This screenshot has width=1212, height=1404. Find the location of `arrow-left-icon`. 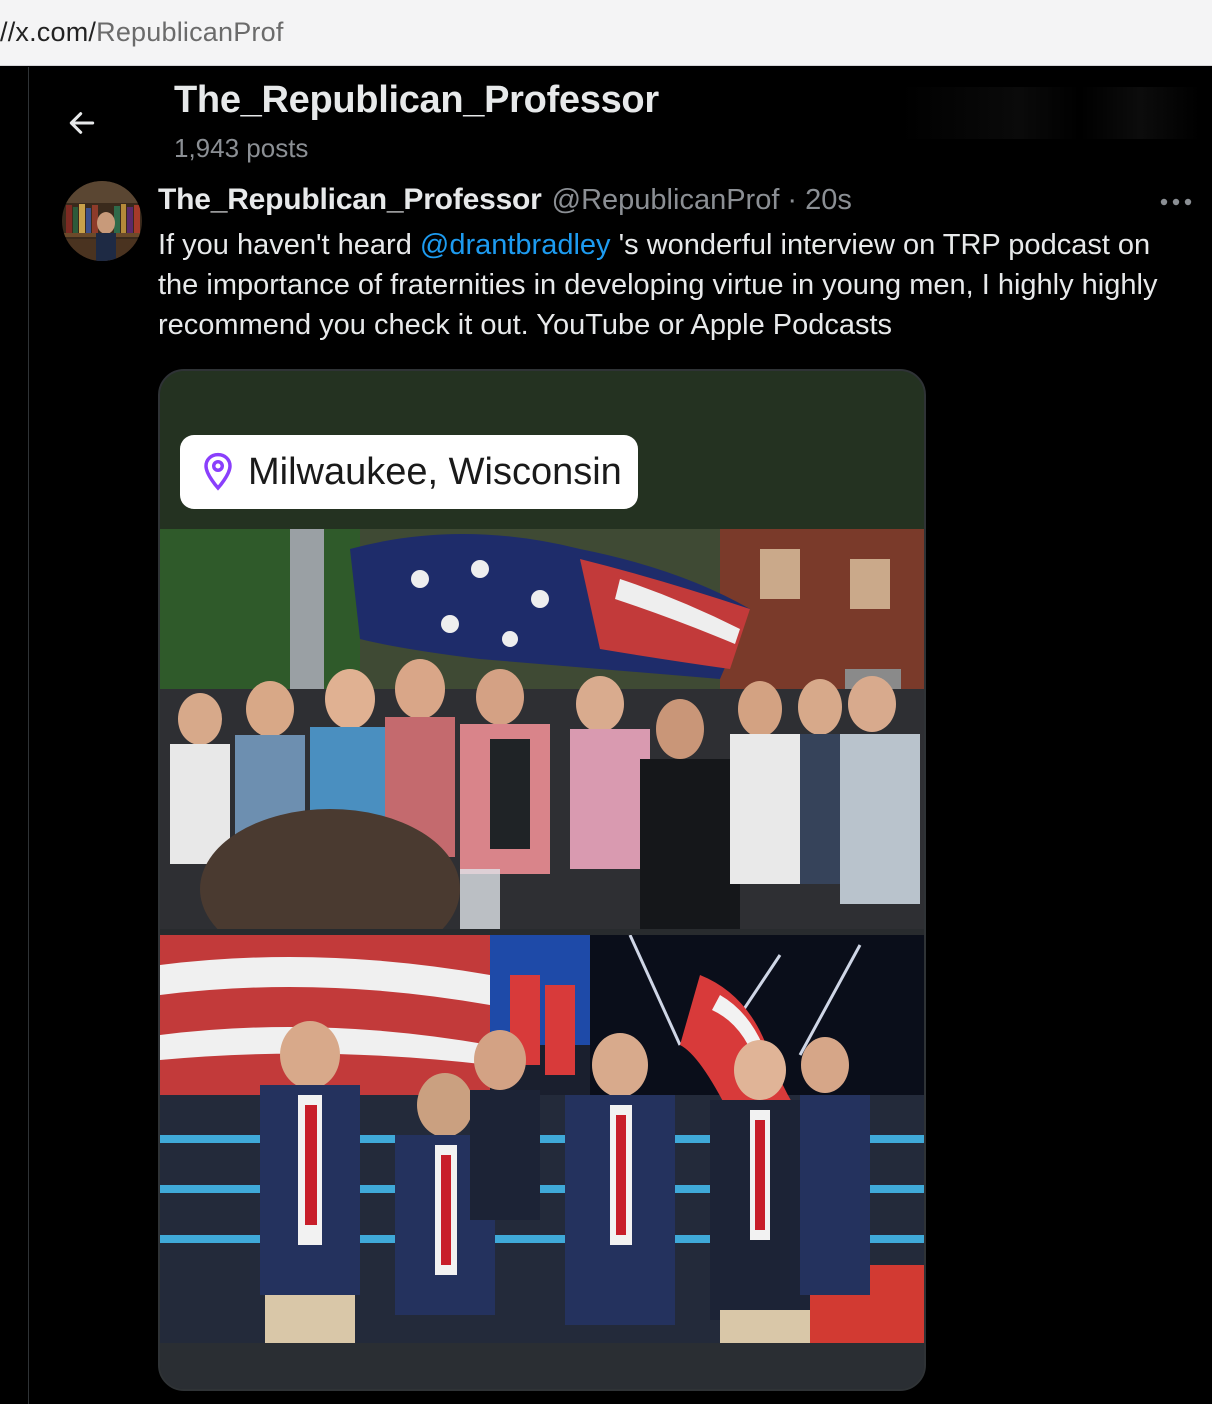

arrow-left-icon is located at coordinates (82, 123).